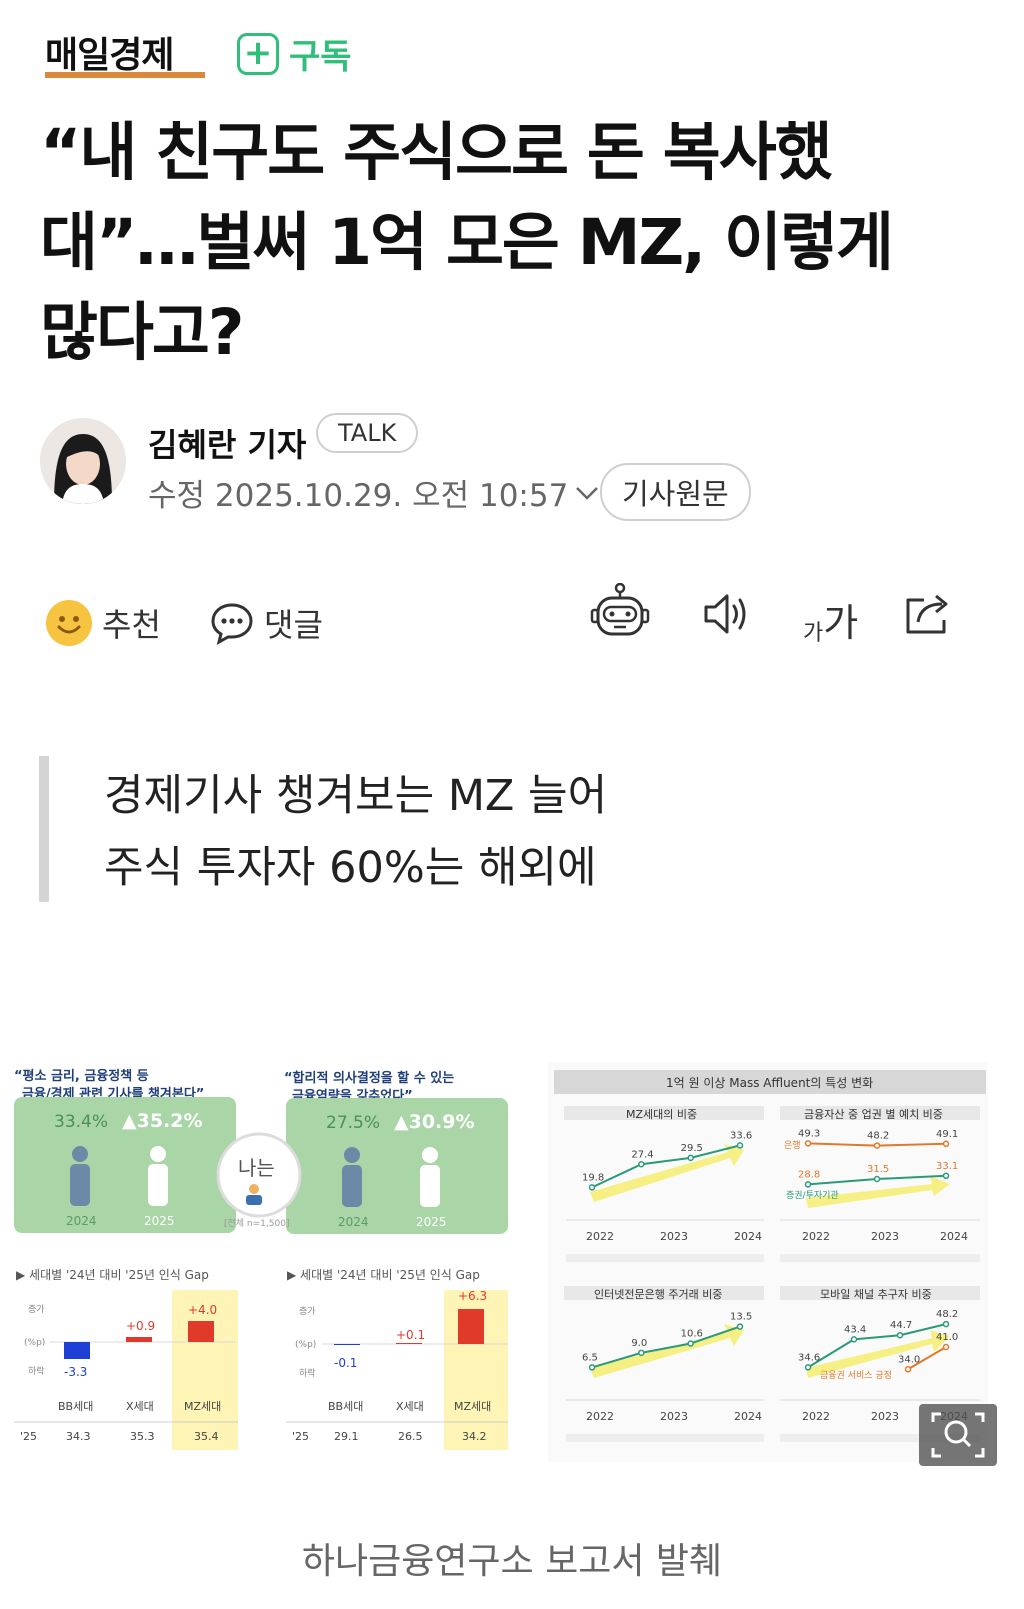 This screenshot has height=1609, width=1024. Describe the element at coordinates (885, 1236) in the screenshot. I see `tick-label: 2023` at that location.